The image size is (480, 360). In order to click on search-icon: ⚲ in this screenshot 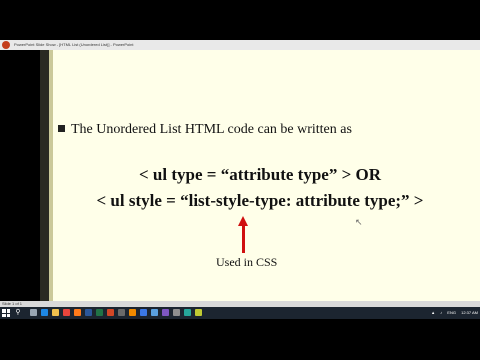, I will do `click(18, 313)`.